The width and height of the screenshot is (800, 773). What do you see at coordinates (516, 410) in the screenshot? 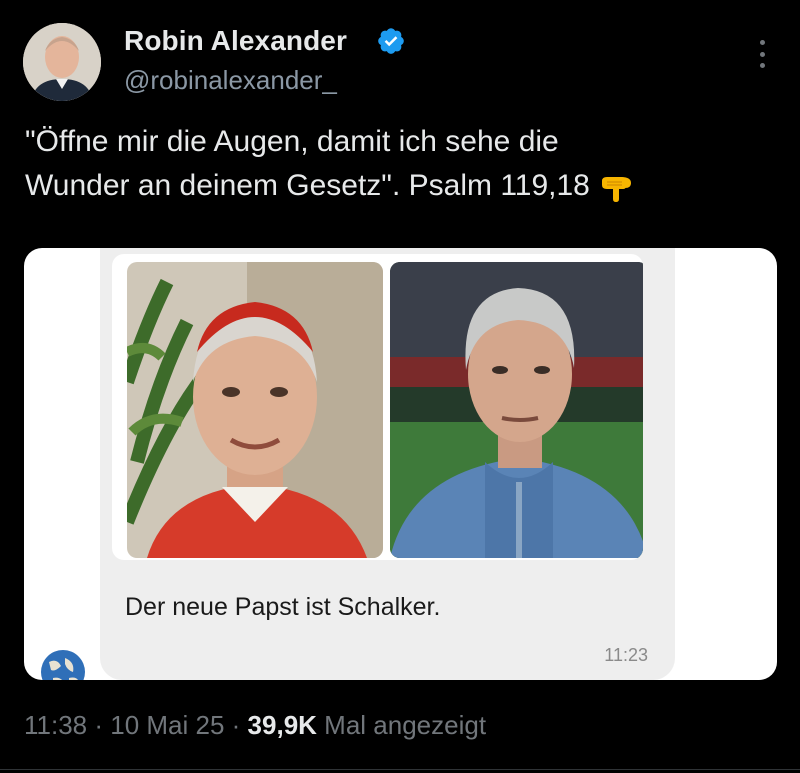
I see `coach-portrait-image` at bounding box center [516, 410].